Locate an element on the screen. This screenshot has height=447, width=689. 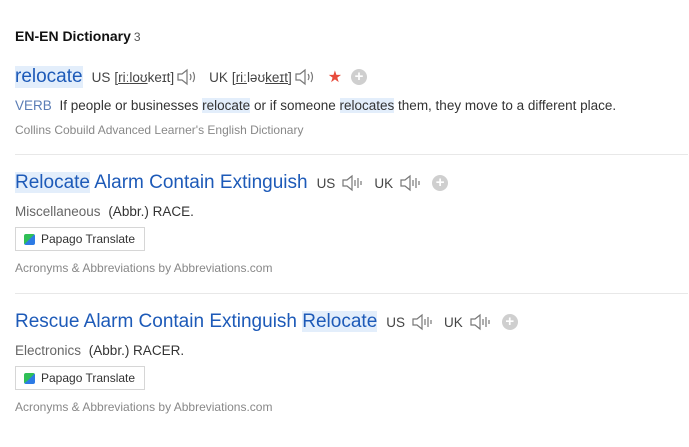
dictionary-header: EN-EN Dictionary 3 is located at coordinates (78, 36).